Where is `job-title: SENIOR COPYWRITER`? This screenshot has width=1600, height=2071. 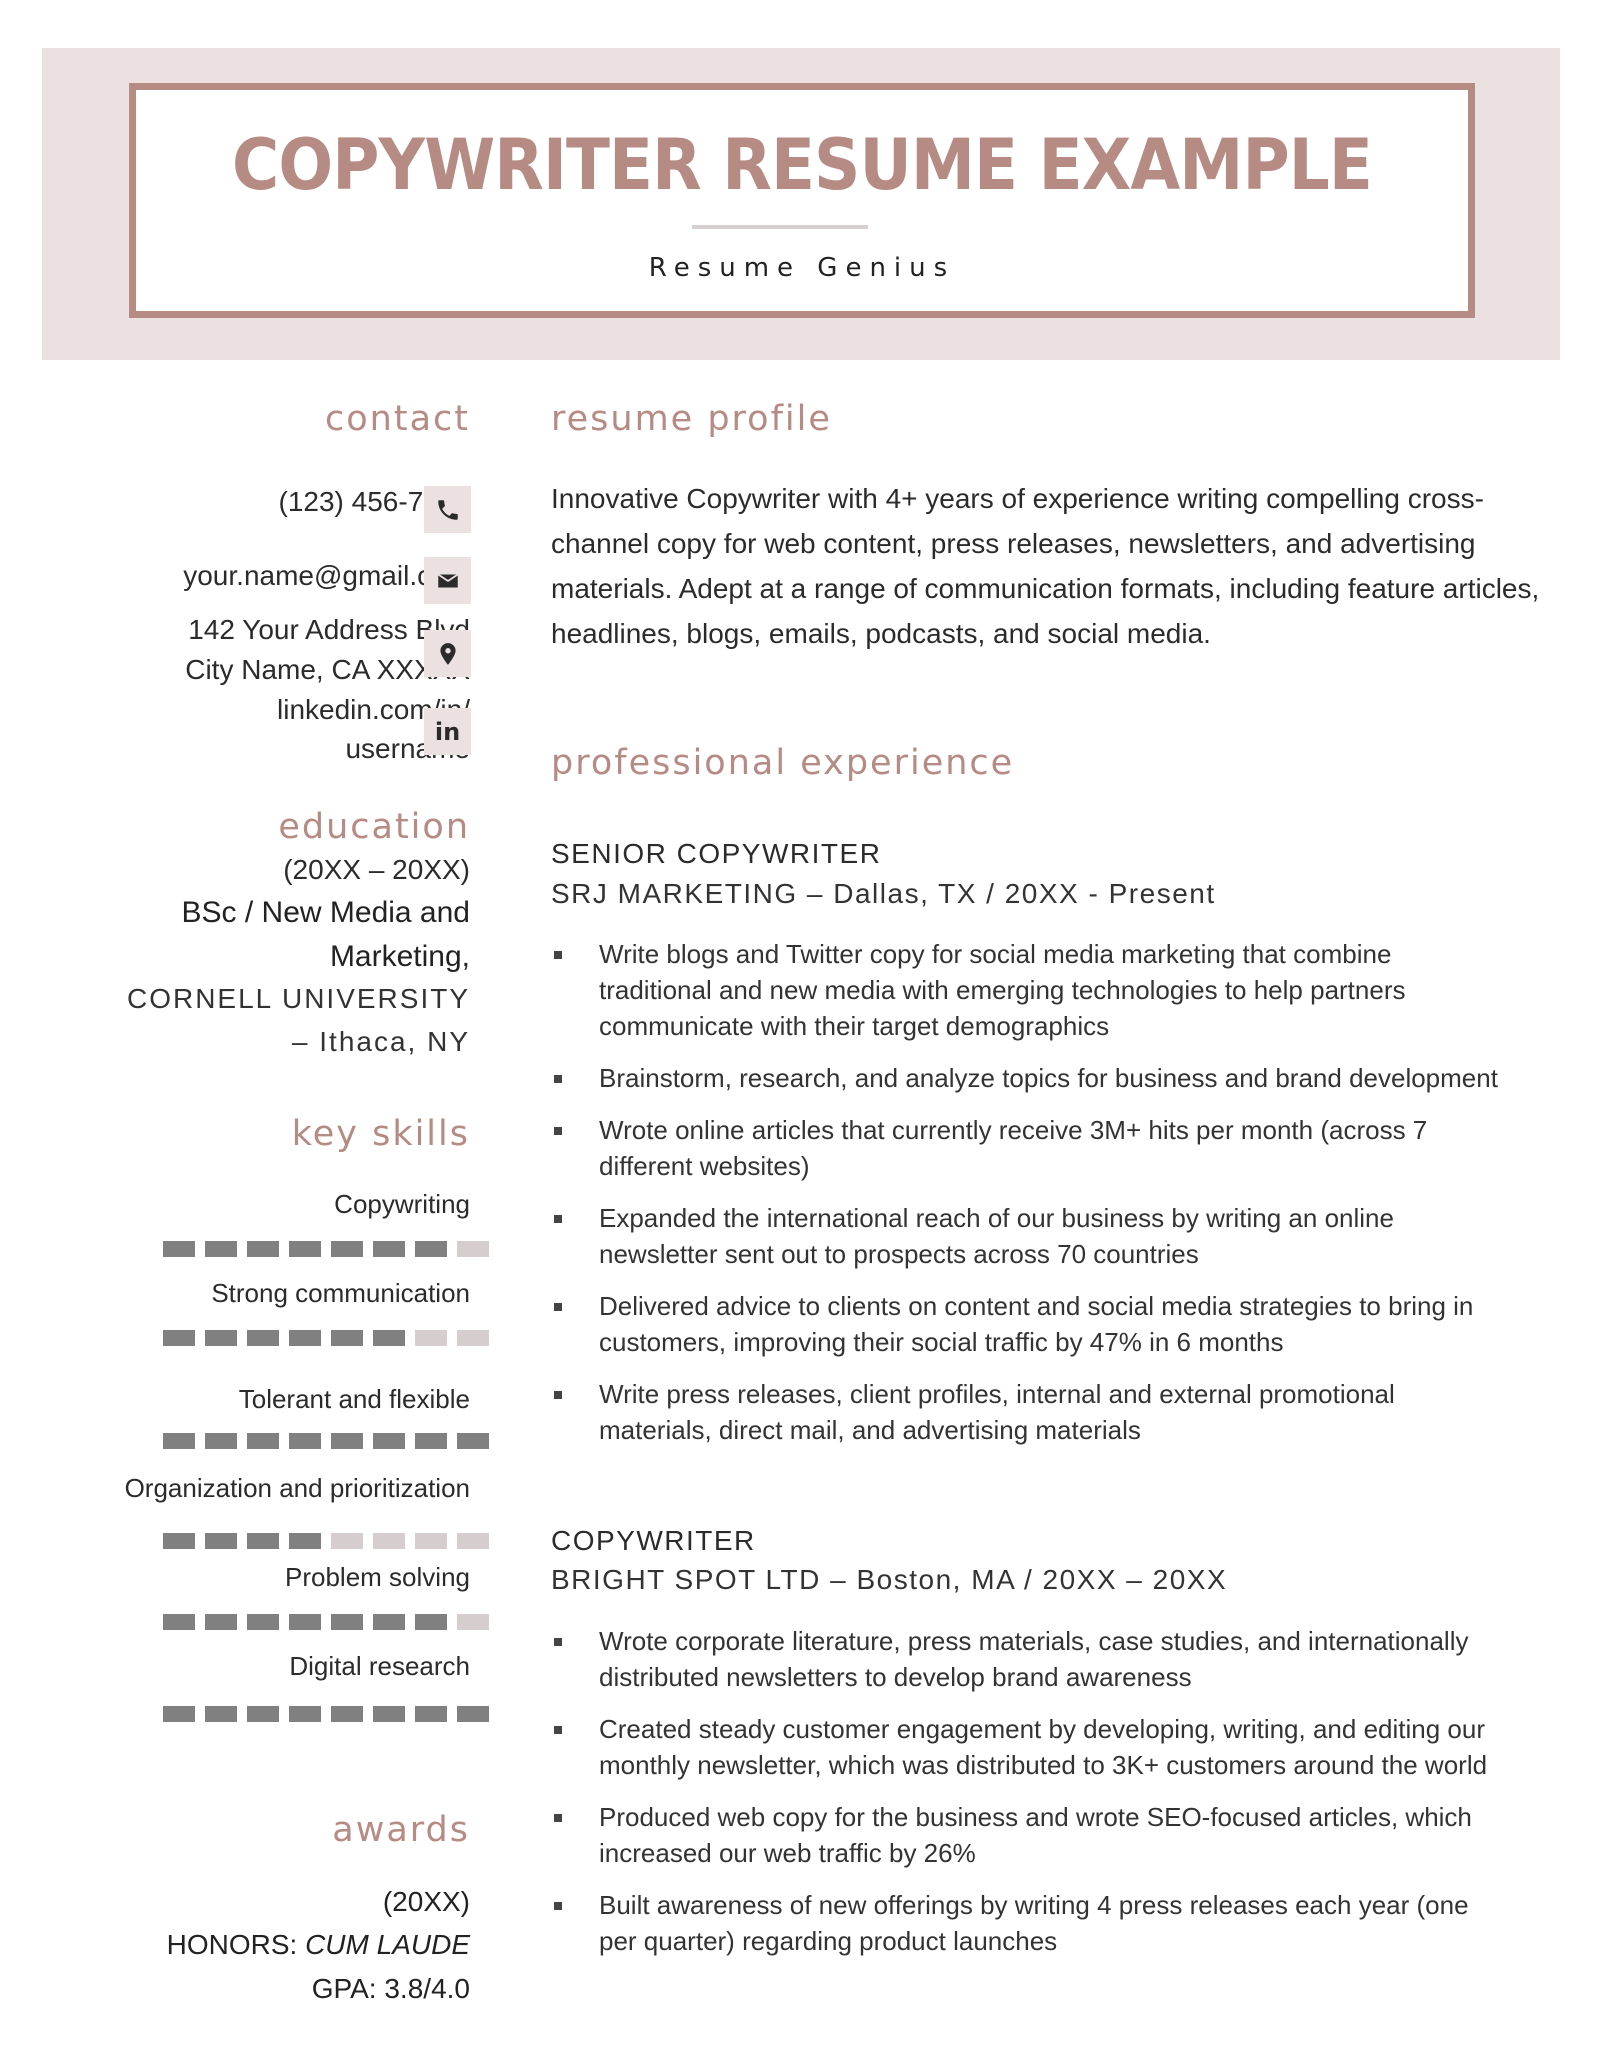 job-title: SENIOR COPYWRITER is located at coordinates (716, 853).